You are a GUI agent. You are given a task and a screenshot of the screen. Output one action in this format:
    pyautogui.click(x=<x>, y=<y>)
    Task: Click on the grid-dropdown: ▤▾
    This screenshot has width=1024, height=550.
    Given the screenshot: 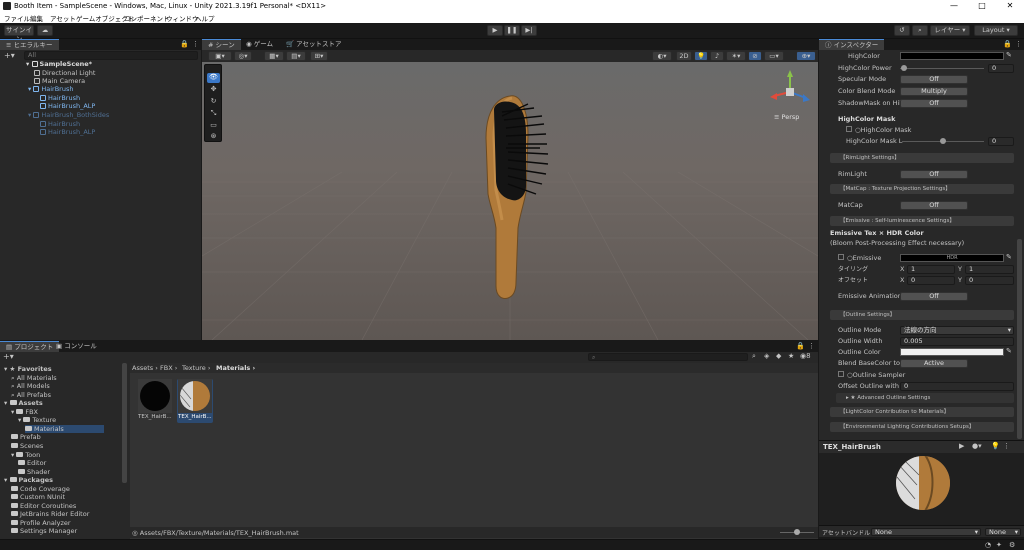 What is the action you would take?
    pyautogui.click(x=296, y=56)
    